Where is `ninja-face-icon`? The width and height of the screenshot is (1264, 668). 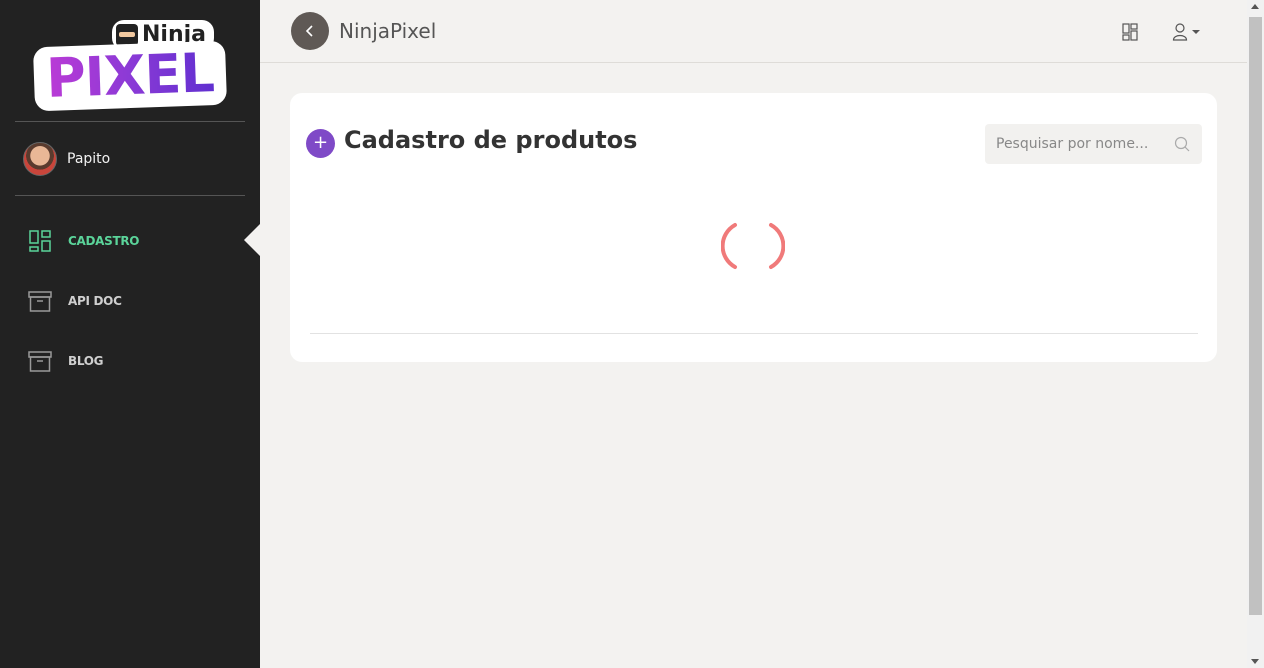
ninja-face-icon is located at coordinates (127, 35).